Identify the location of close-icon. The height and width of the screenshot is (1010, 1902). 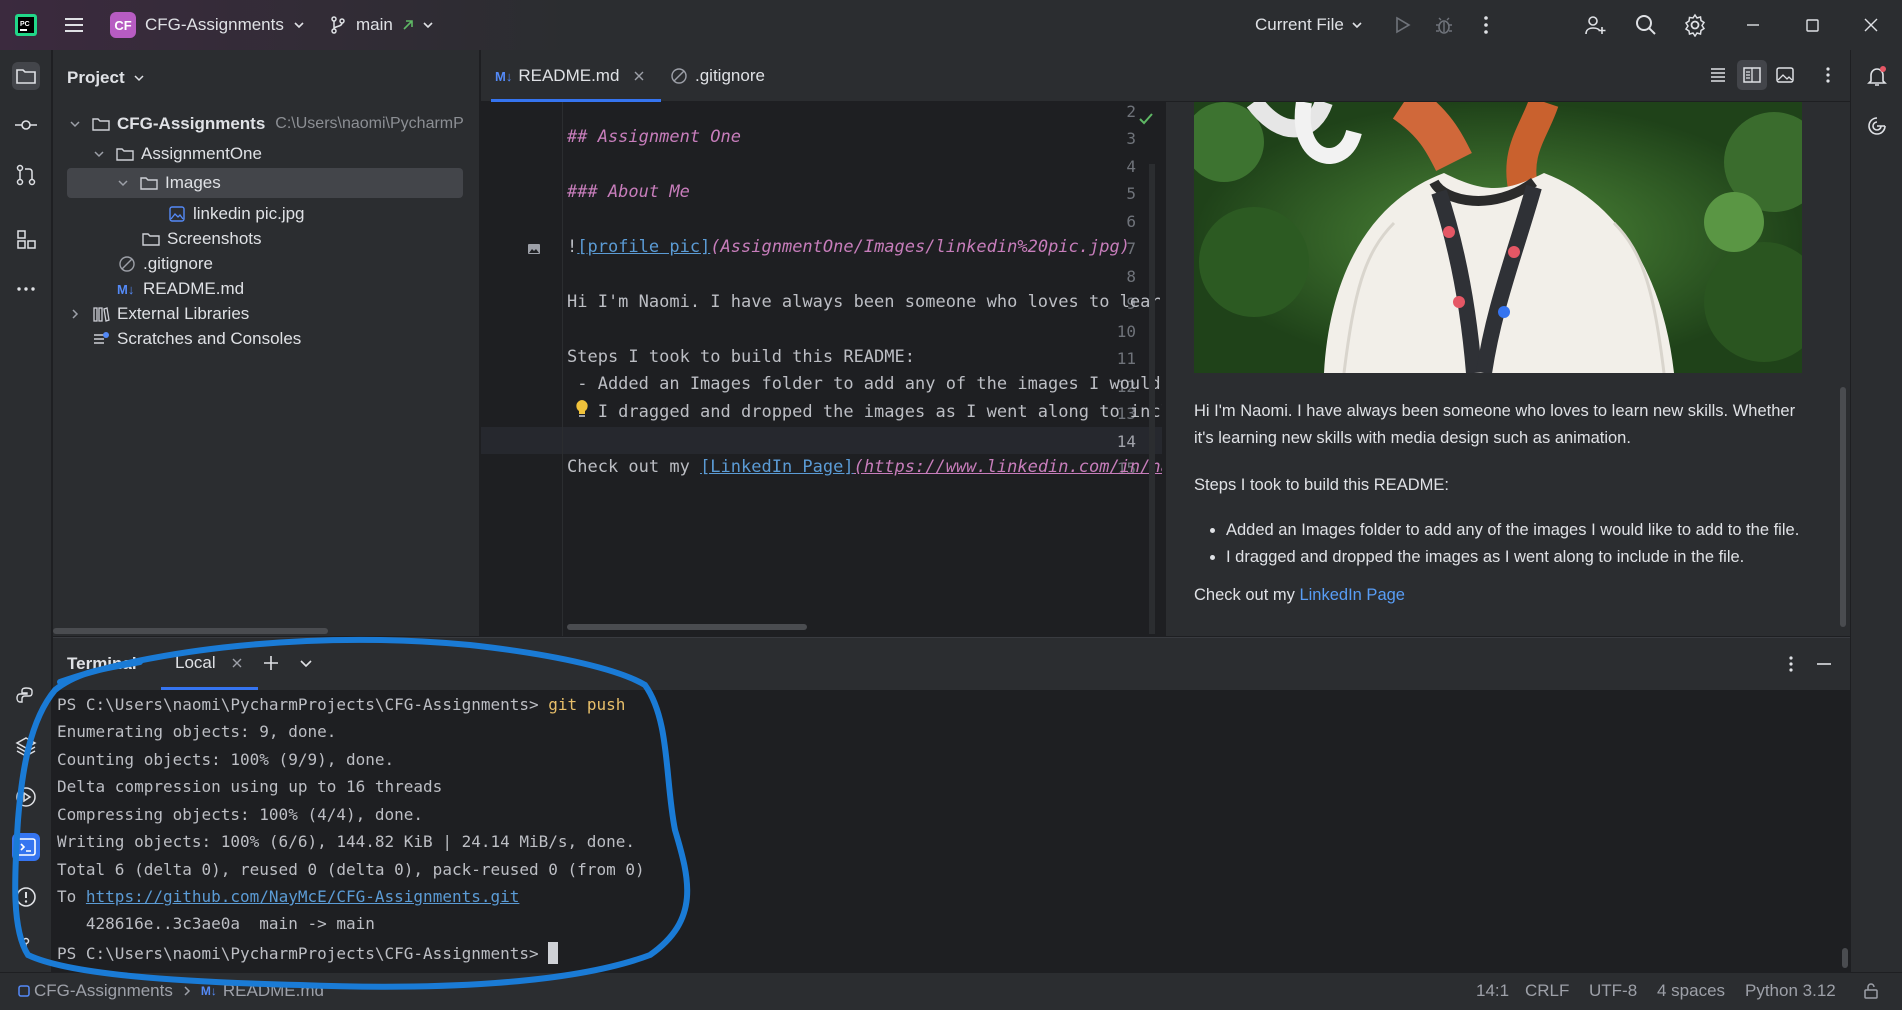
(1871, 25).